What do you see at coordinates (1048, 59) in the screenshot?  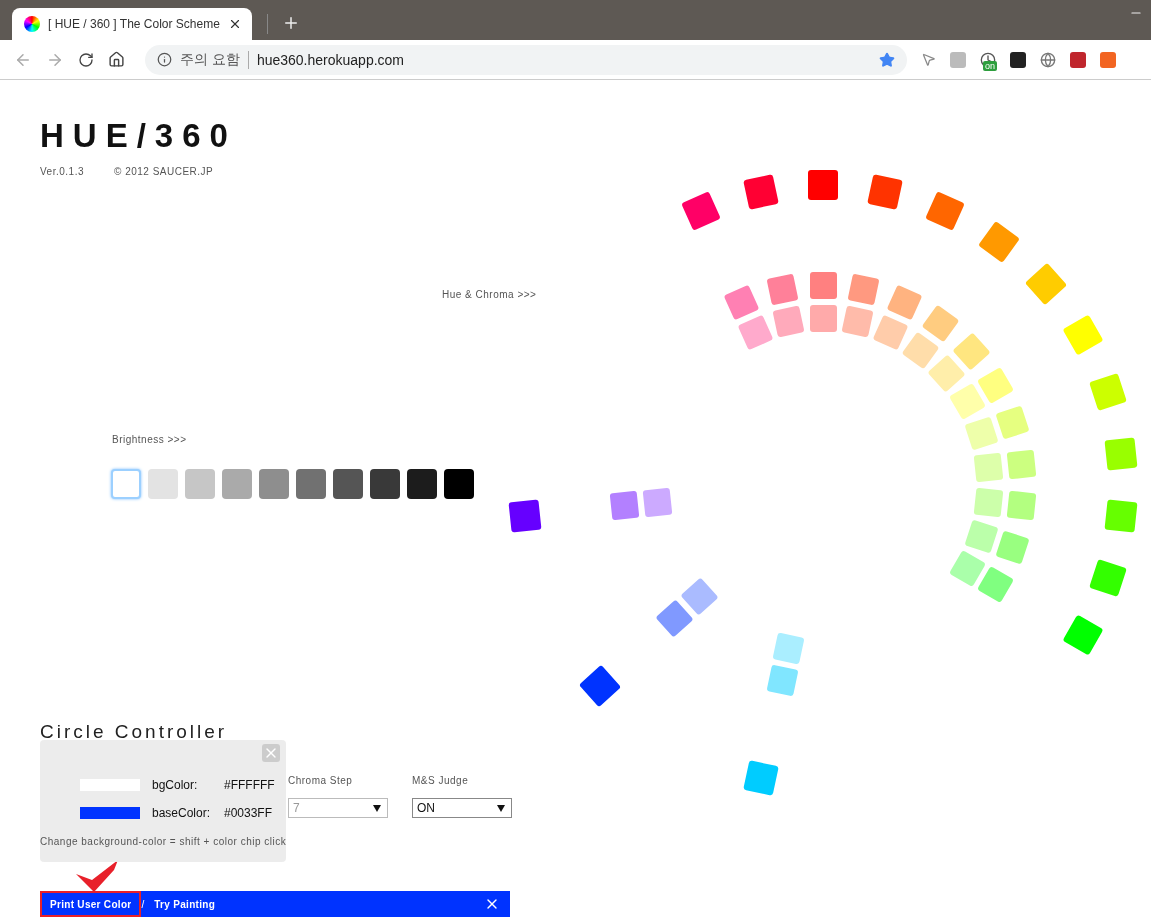 I see `globe-icon` at bounding box center [1048, 59].